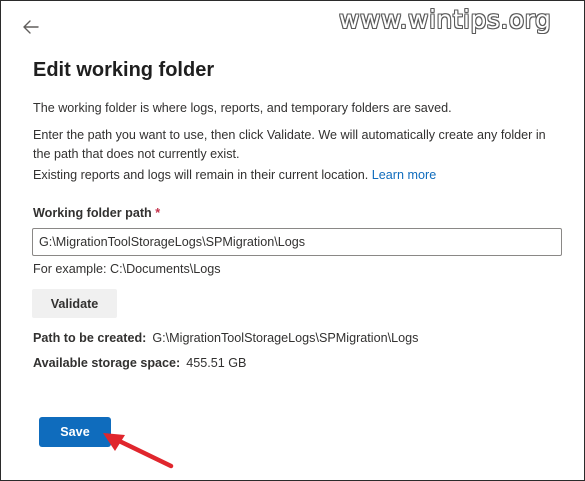 The width and height of the screenshot is (585, 481). Describe the element at coordinates (107, 363) in the screenshot. I see `available-storage-label: Available storage space:` at that location.